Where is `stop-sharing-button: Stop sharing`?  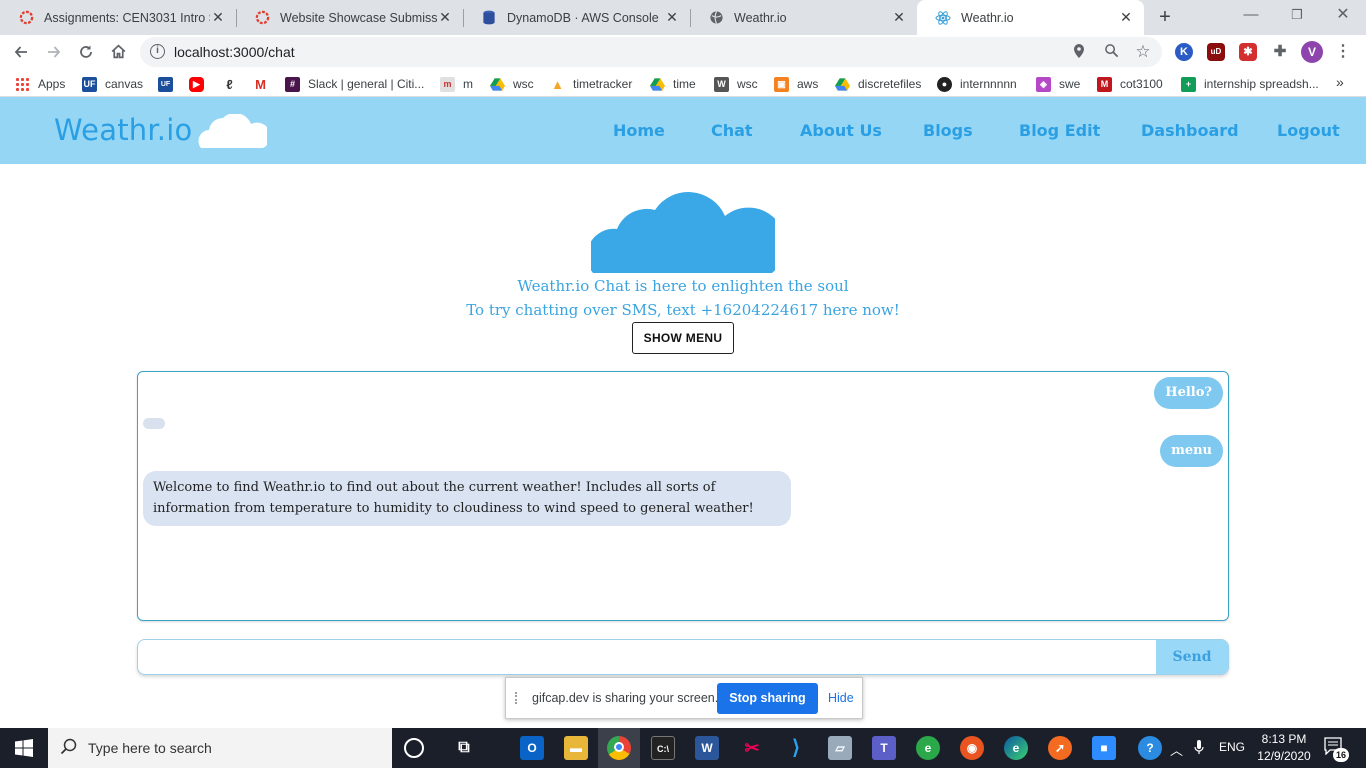
stop-sharing-button: Stop sharing is located at coordinates (767, 698).